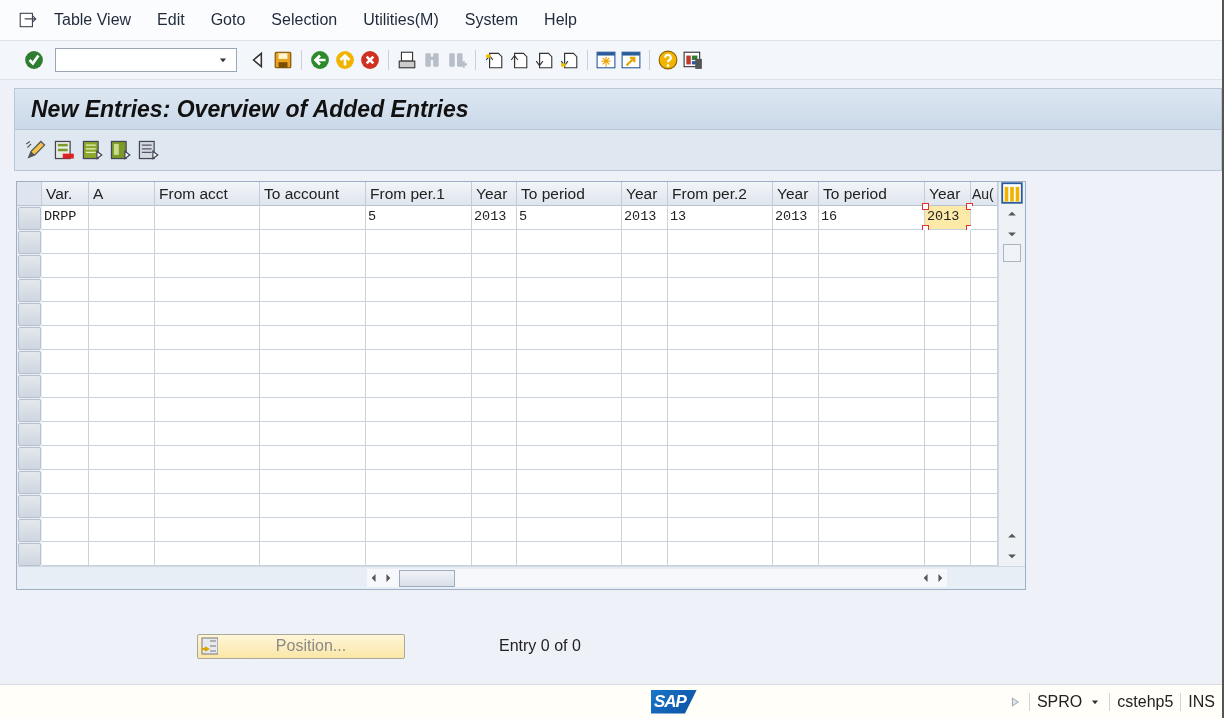  Describe the element at coordinates (872, 218) in the screenshot. I see `table-cell: 16` at that location.